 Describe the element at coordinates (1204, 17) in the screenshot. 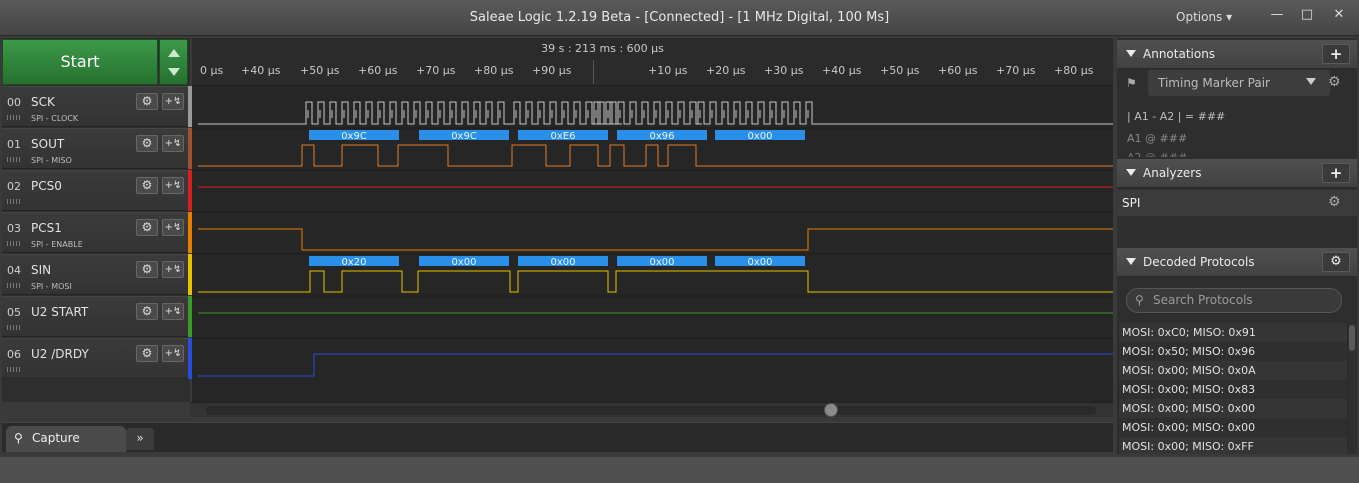

I see `options-menu: Options ▾` at that location.